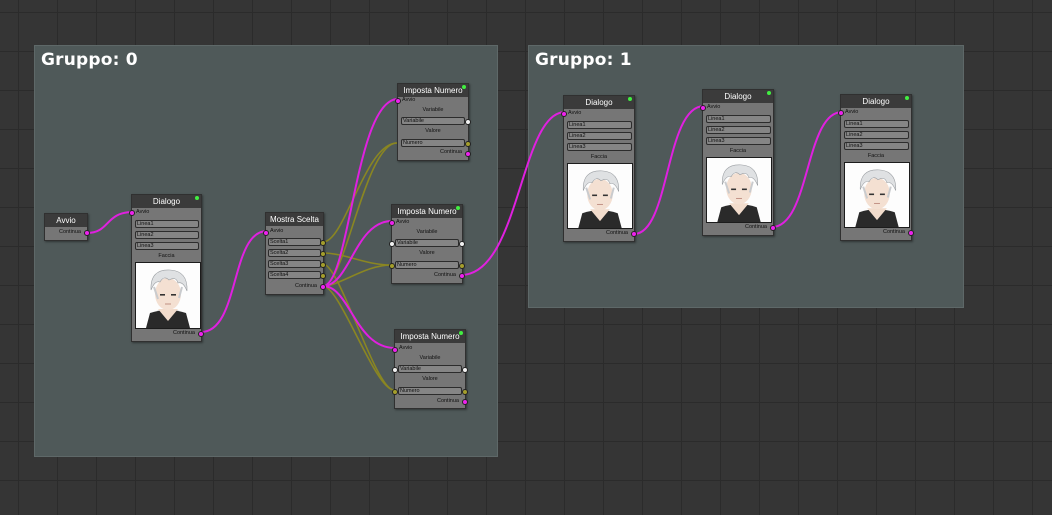 This screenshot has width=1052, height=515. Describe the element at coordinates (583, 60) in the screenshot. I see `group-title: Gruppo: 1` at that location.